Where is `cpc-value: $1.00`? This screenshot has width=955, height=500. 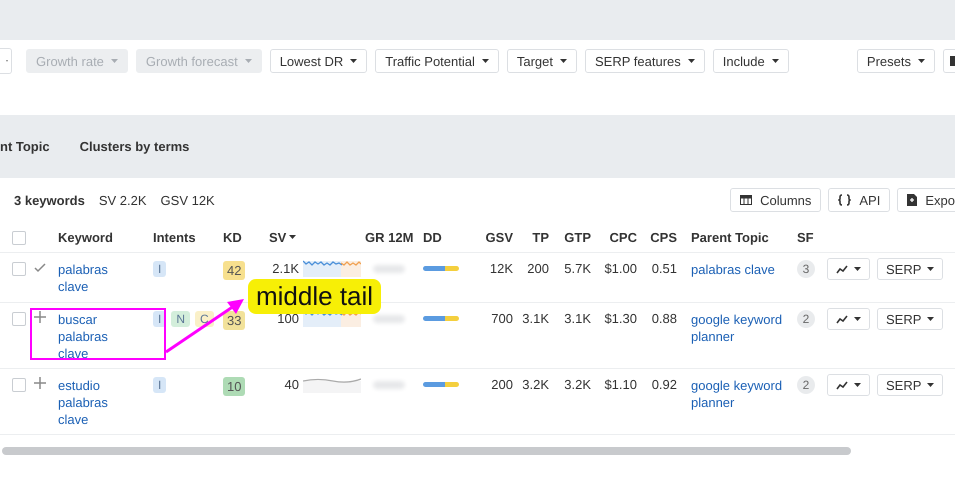
cpc-value: $1.00 is located at coordinates (620, 268).